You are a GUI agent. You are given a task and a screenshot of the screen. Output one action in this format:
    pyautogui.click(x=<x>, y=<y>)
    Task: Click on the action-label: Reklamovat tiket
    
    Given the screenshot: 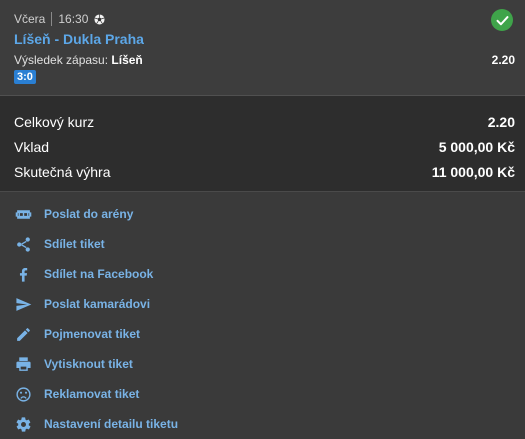 What is the action you would take?
    pyautogui.click(x=92, y=394)
    